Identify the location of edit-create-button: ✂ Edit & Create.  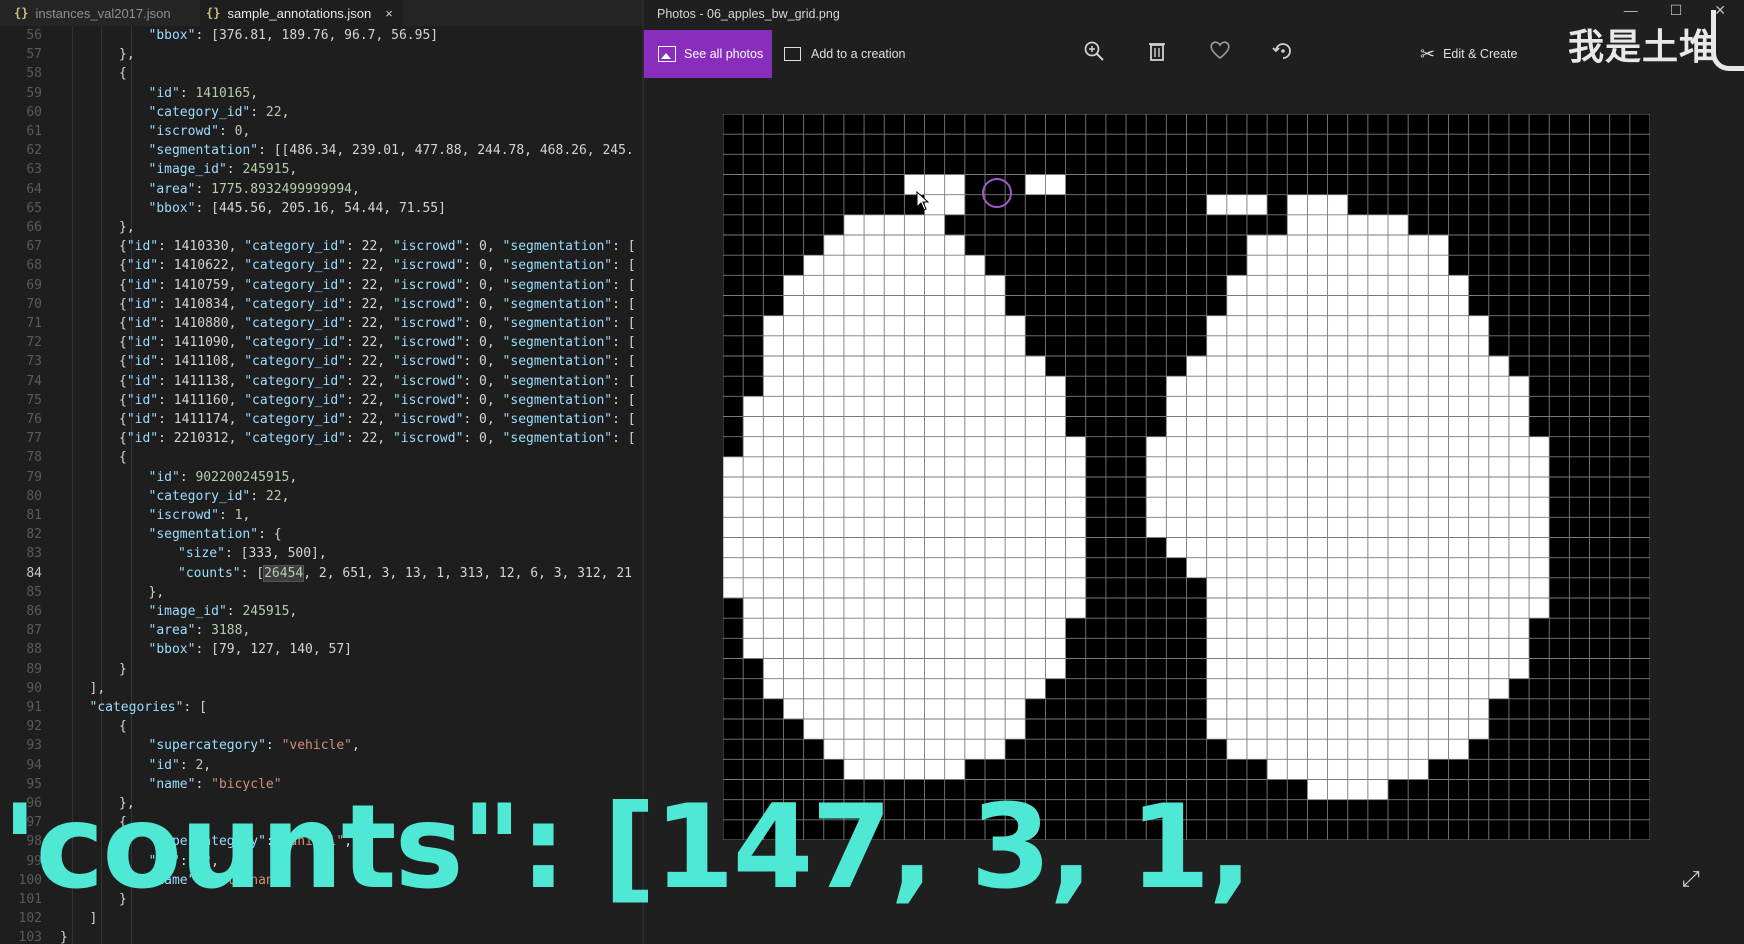
(1468, 54).